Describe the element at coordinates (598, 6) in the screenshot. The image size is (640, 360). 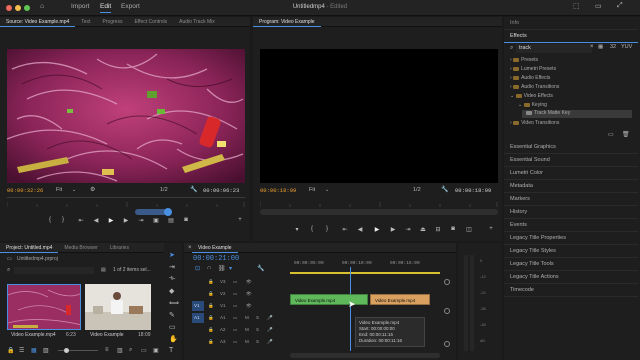
I see `messages-icon: ▭` at that location.